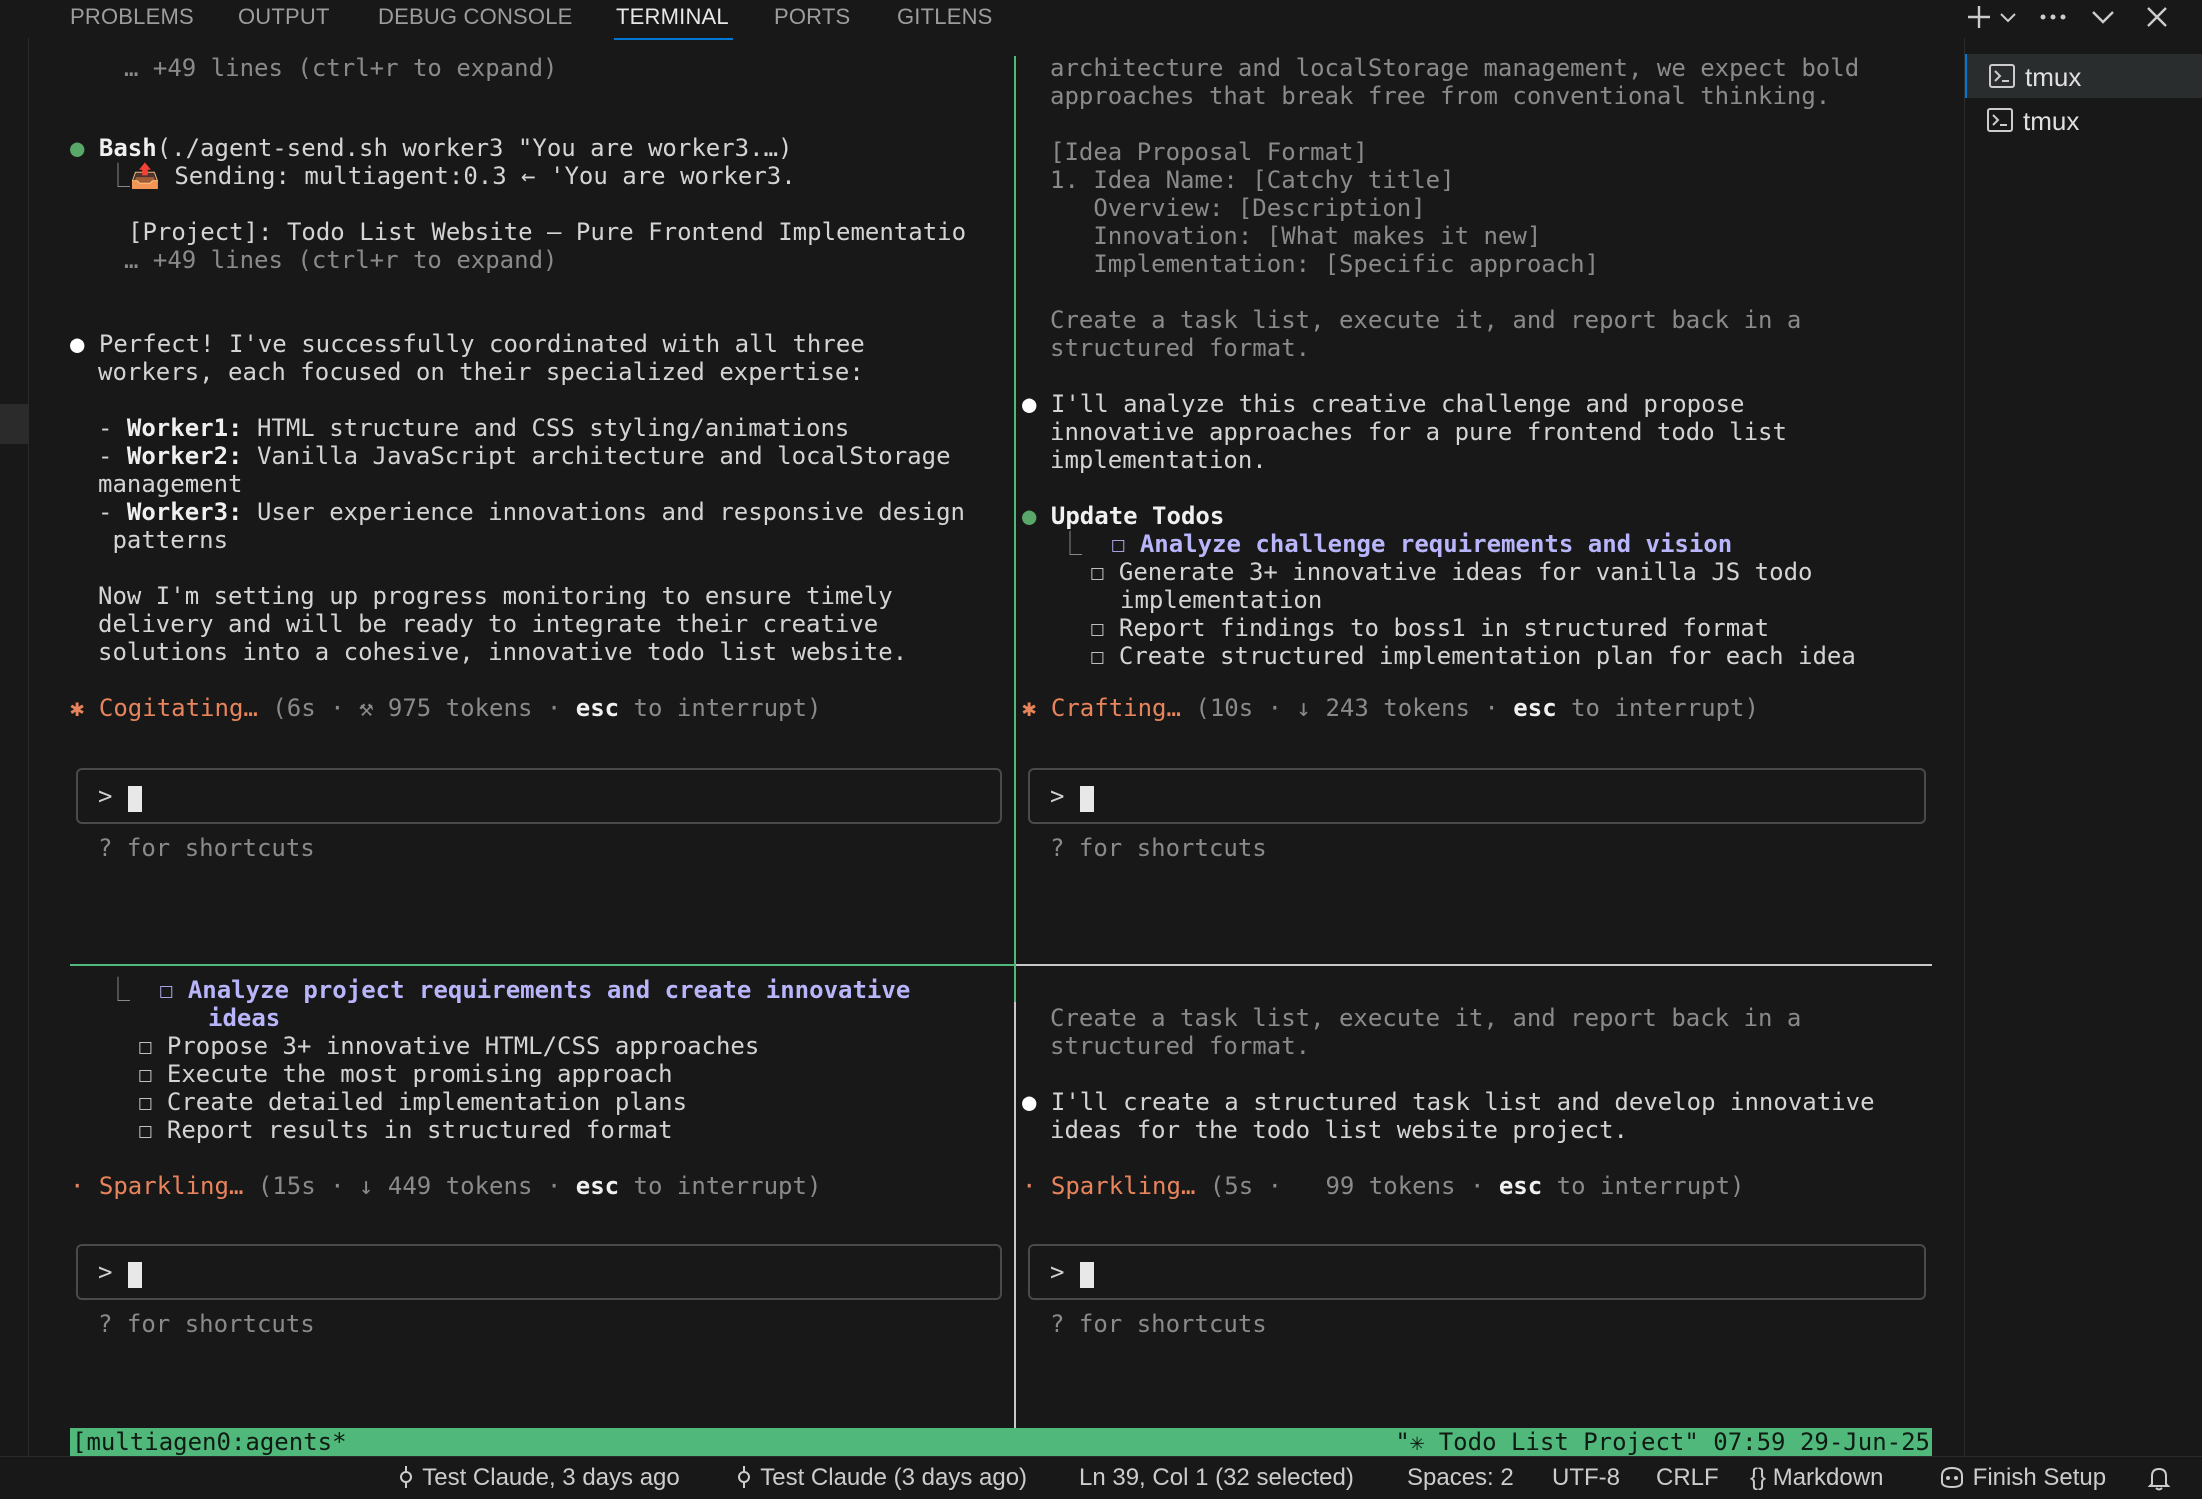 This screenshot has height=1499, width=2202. I want to click on editor-gutter, so click(14, 747).